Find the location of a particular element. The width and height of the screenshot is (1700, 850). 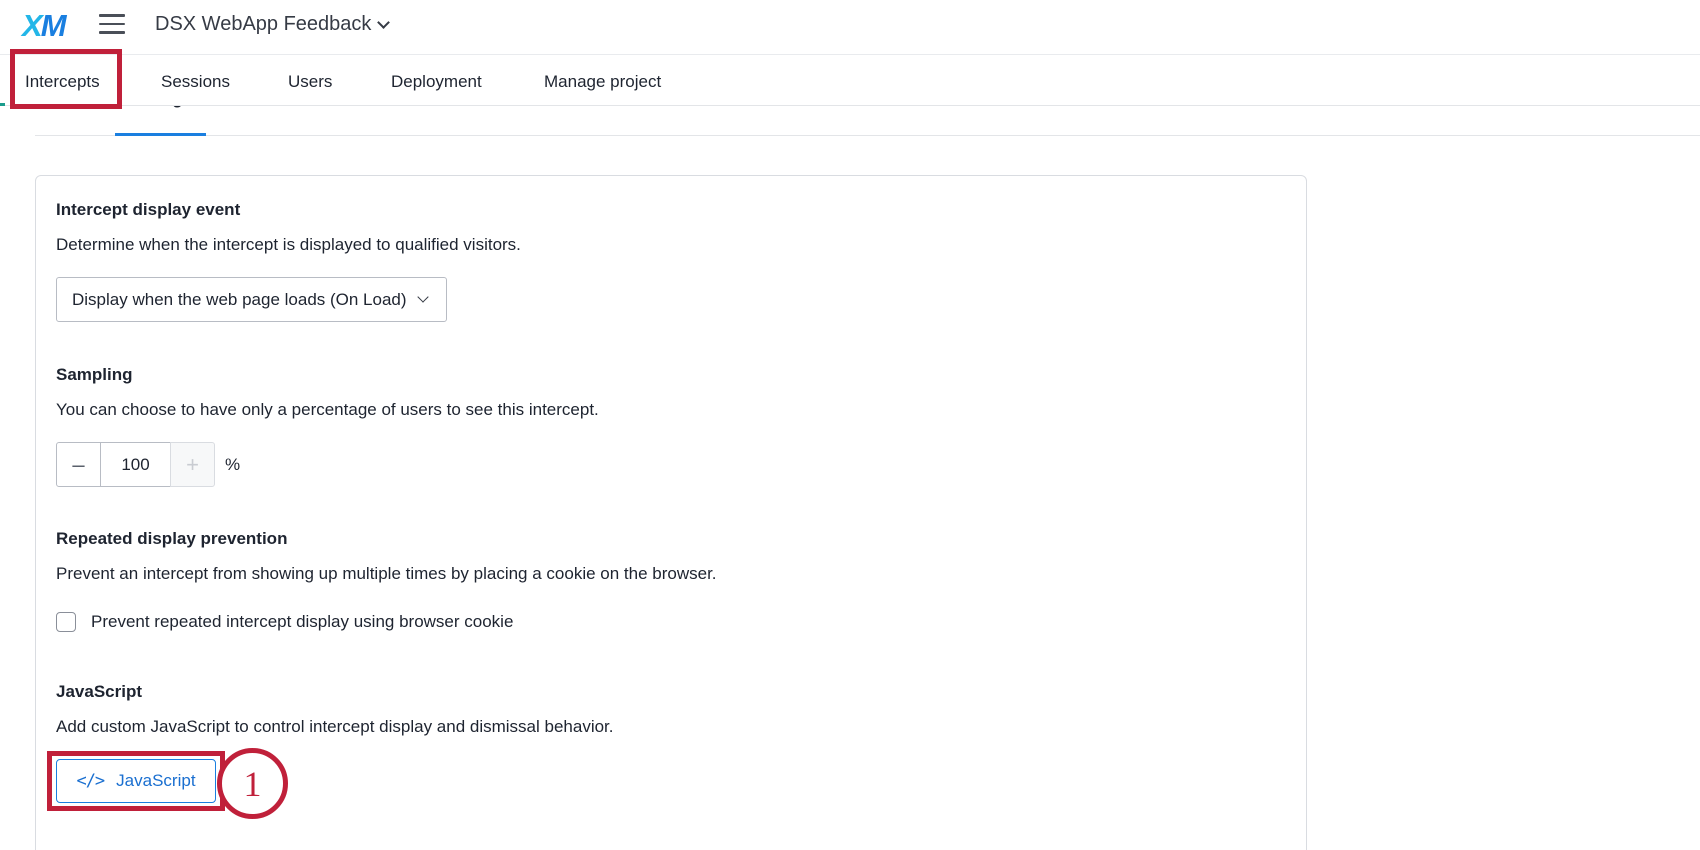

decrement-button: – is located at coordinates (78, 464).